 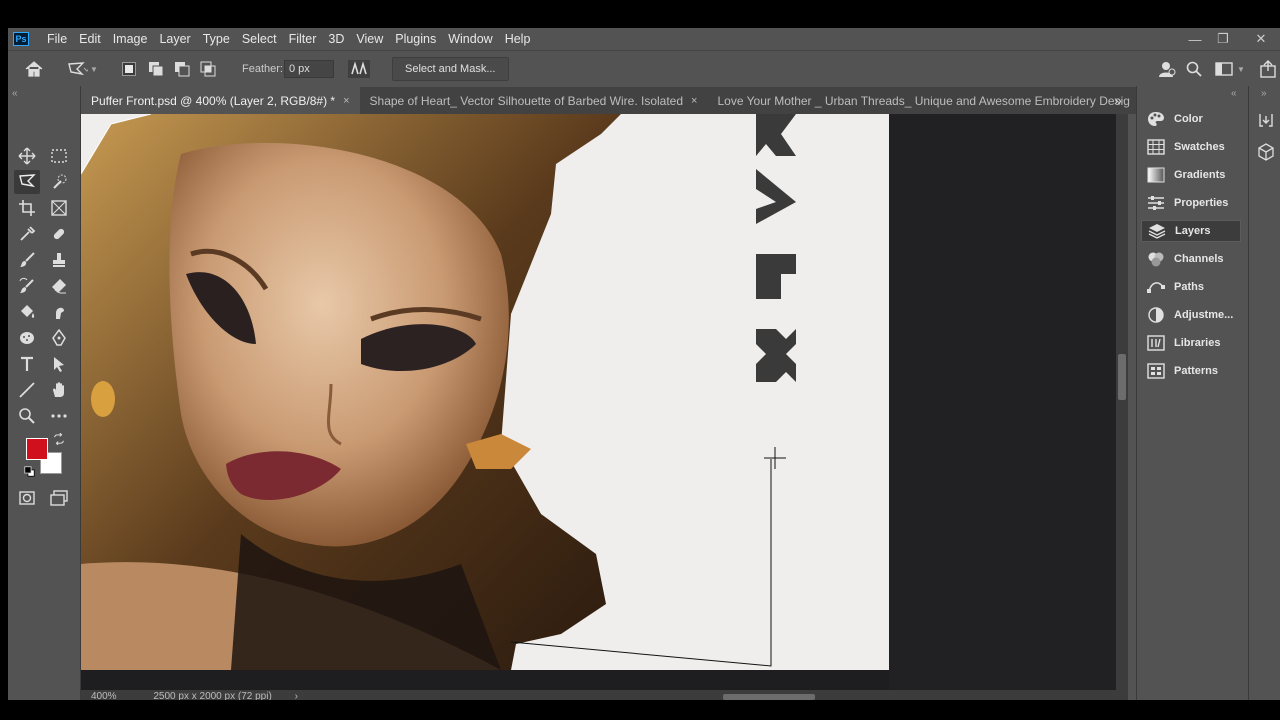 What do you see at coordinates (27, 260) in the screenshot?
I see `brush-tool` at bounding box center [27, 260].